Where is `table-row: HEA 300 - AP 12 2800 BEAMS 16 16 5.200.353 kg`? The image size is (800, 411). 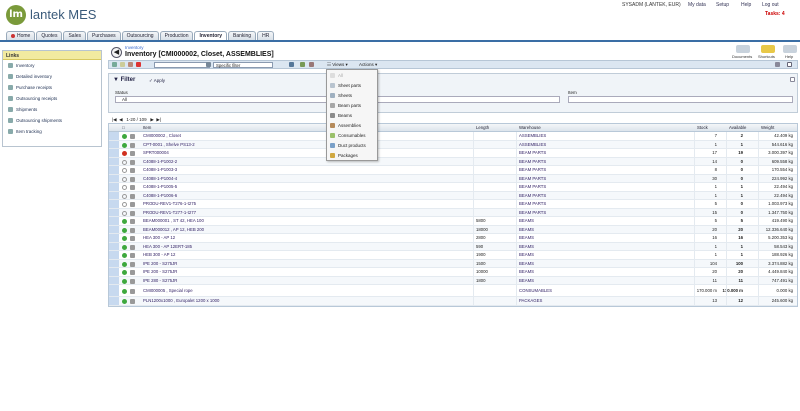
table-row: HEA 300 - AP 12 2800 BEAMS 16 16 5.200.353 kg is located at coordinates (453, 238).